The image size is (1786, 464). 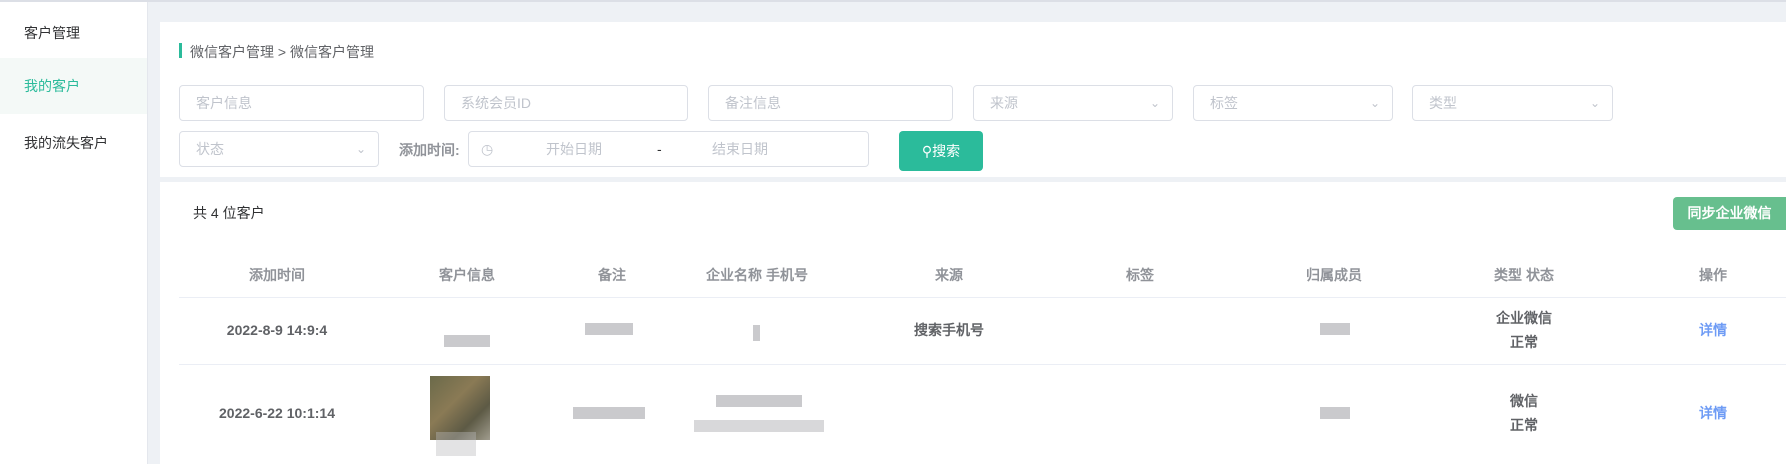 I want to click on start-date-input: 开始日期, so click(x=574, y=149).